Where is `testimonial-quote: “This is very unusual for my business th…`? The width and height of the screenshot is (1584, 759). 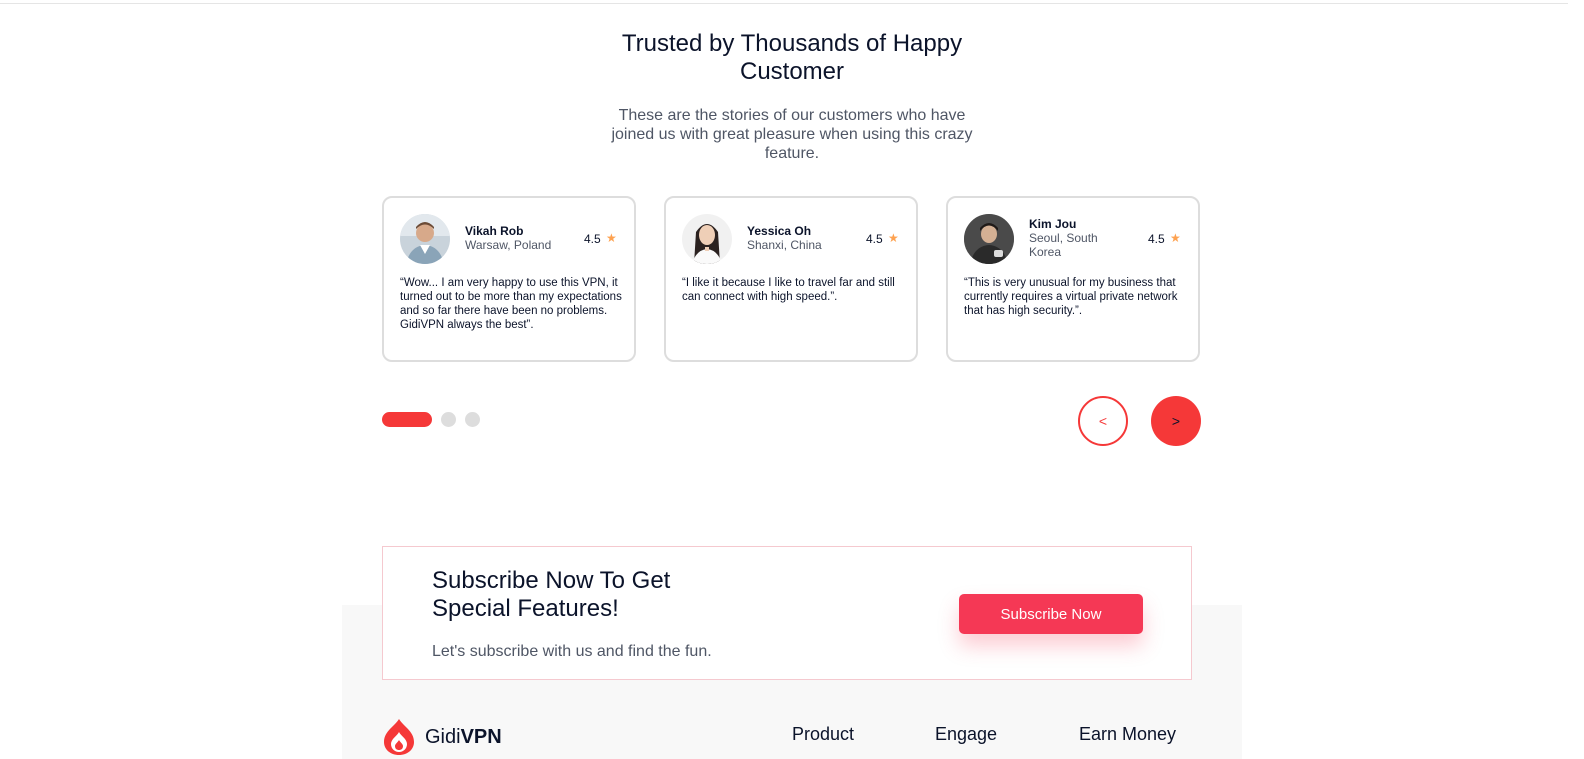 testimonial-quote: “This is very unusual for my business th… is located at coordinates (1071, 297).